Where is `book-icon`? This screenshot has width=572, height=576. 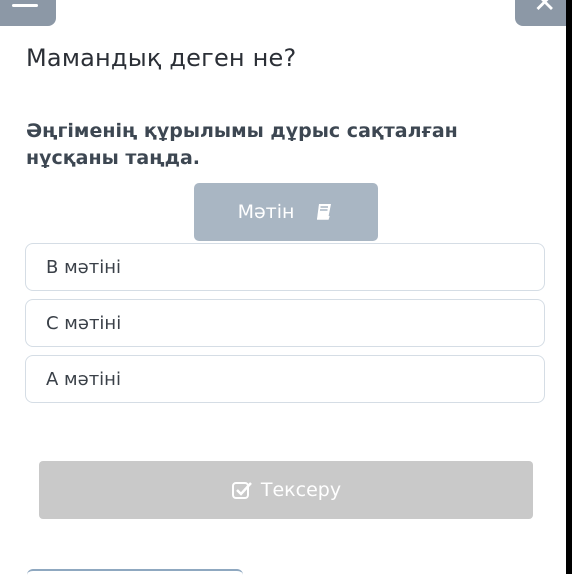
book-icon is located at coordinates (324, 212).